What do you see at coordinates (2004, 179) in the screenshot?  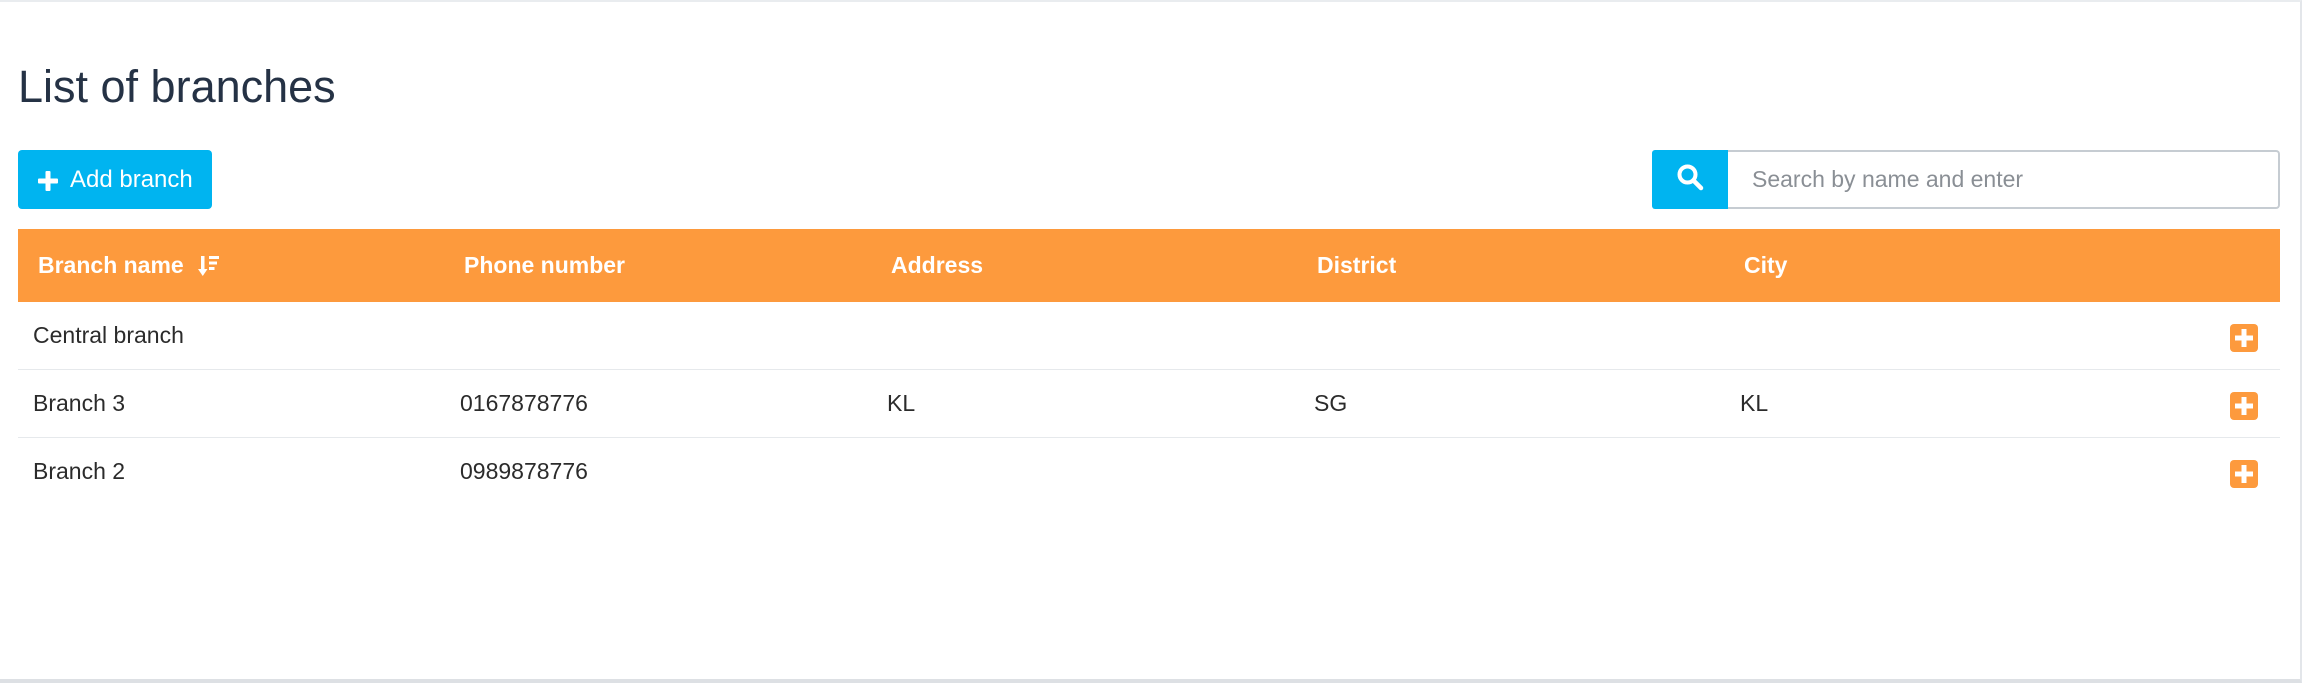 I see `search-input` at bounding box center [2004, 179].